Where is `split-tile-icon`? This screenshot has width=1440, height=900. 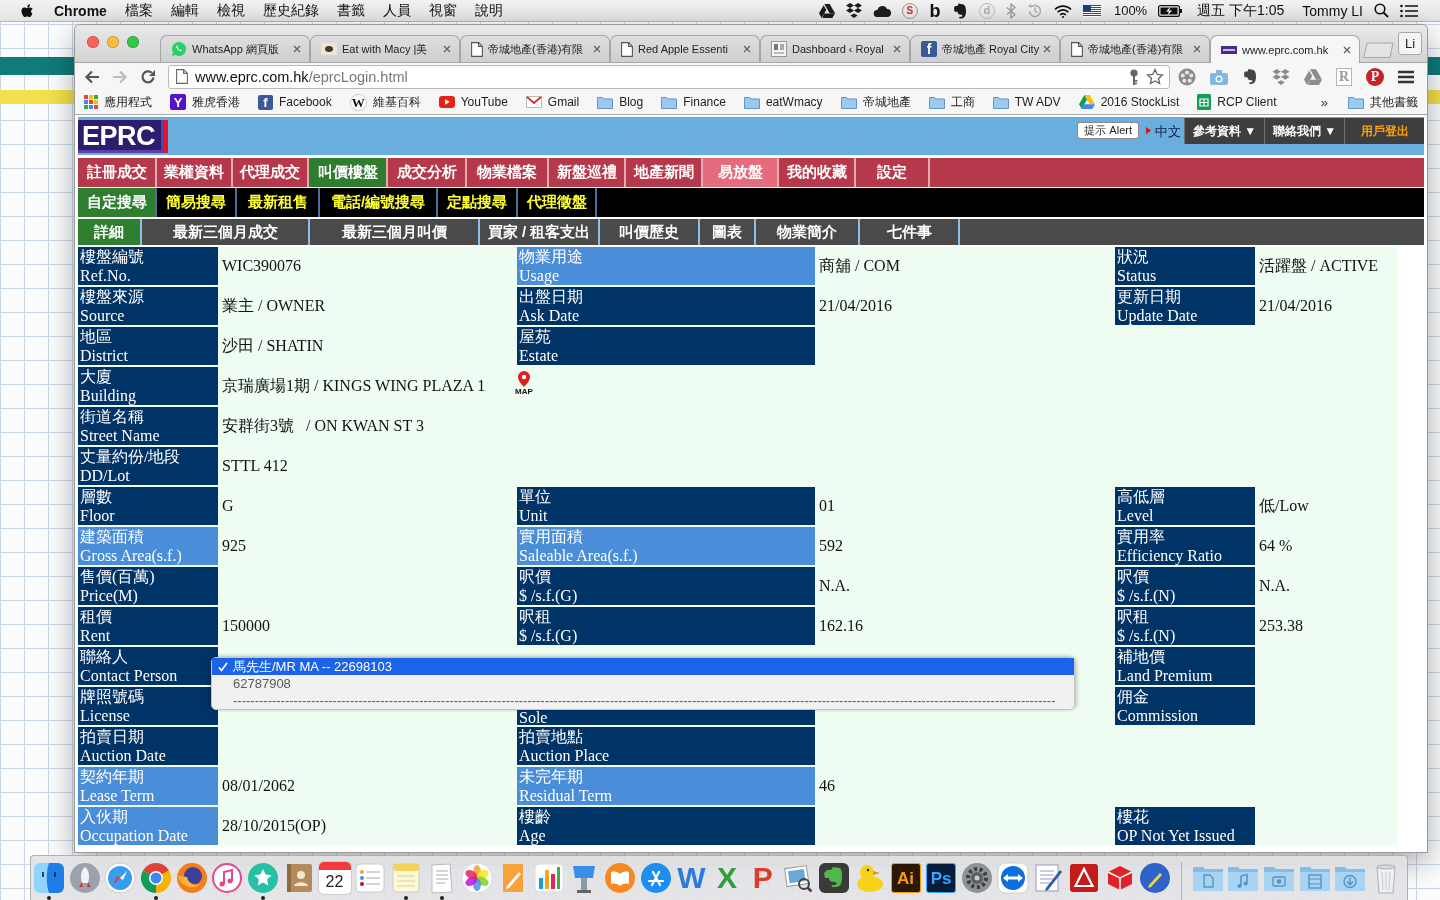
split-tile-icon is located at coordinates (49, 878).